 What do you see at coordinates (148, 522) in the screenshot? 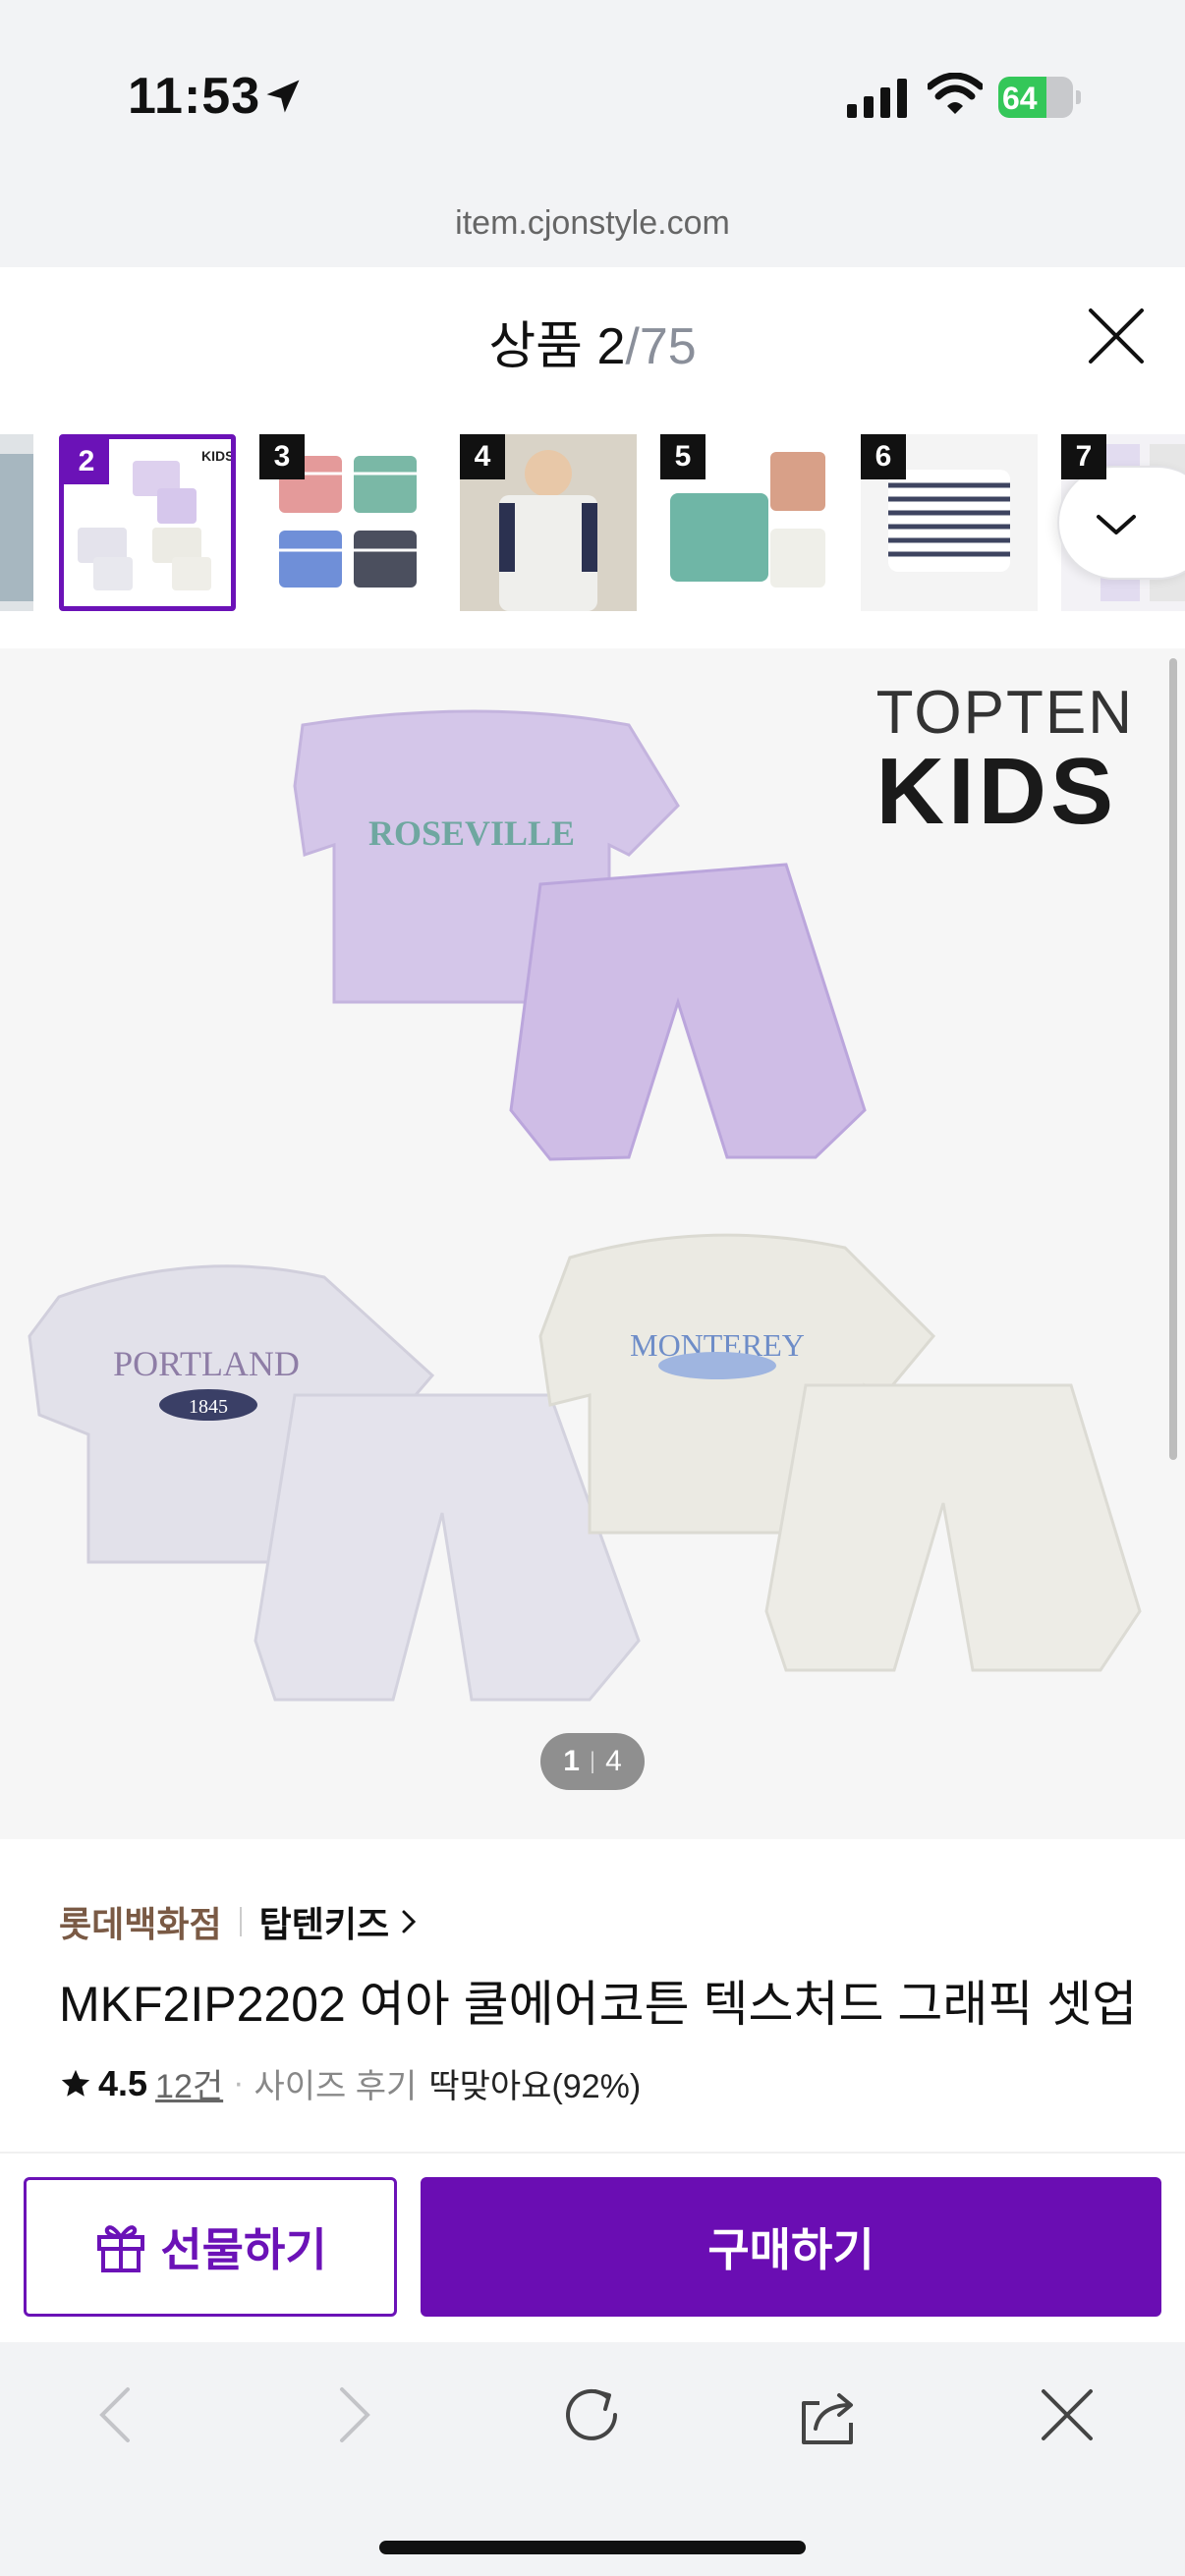
I see `thumbnail-2: 2 KIDS` at bounding box center [148, 522].